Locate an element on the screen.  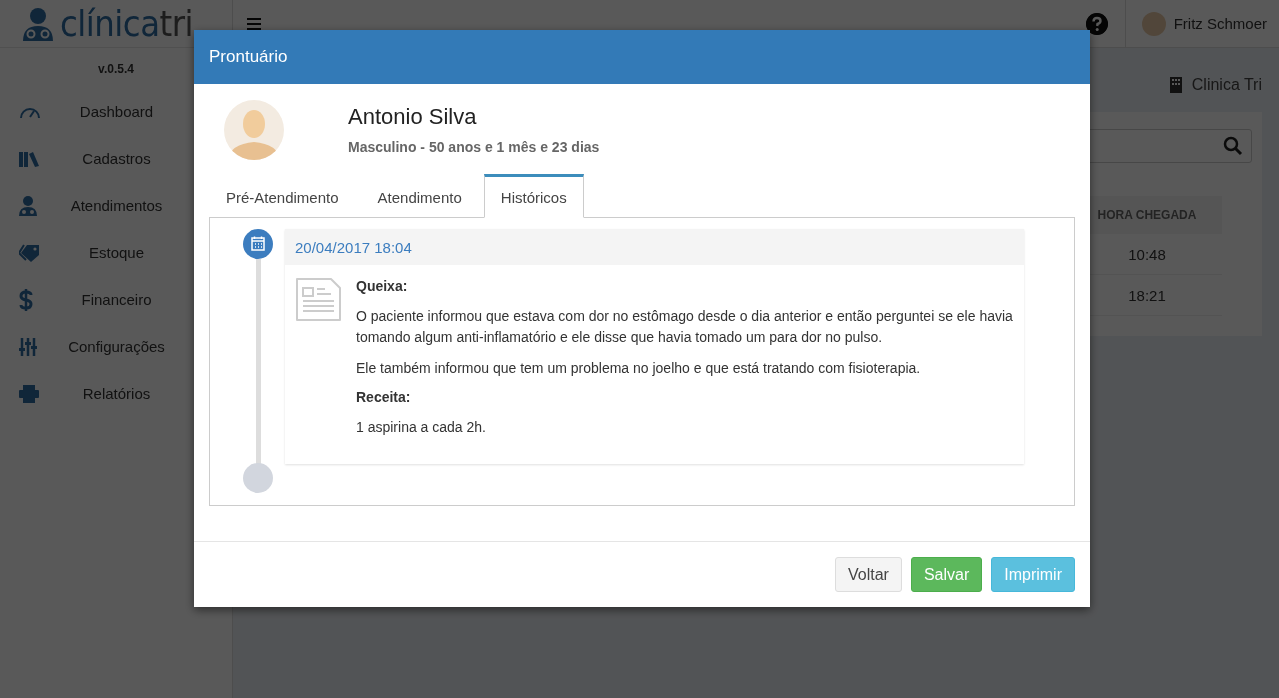
sidebar-item: Relatórios is located at coordinates (116, 393).